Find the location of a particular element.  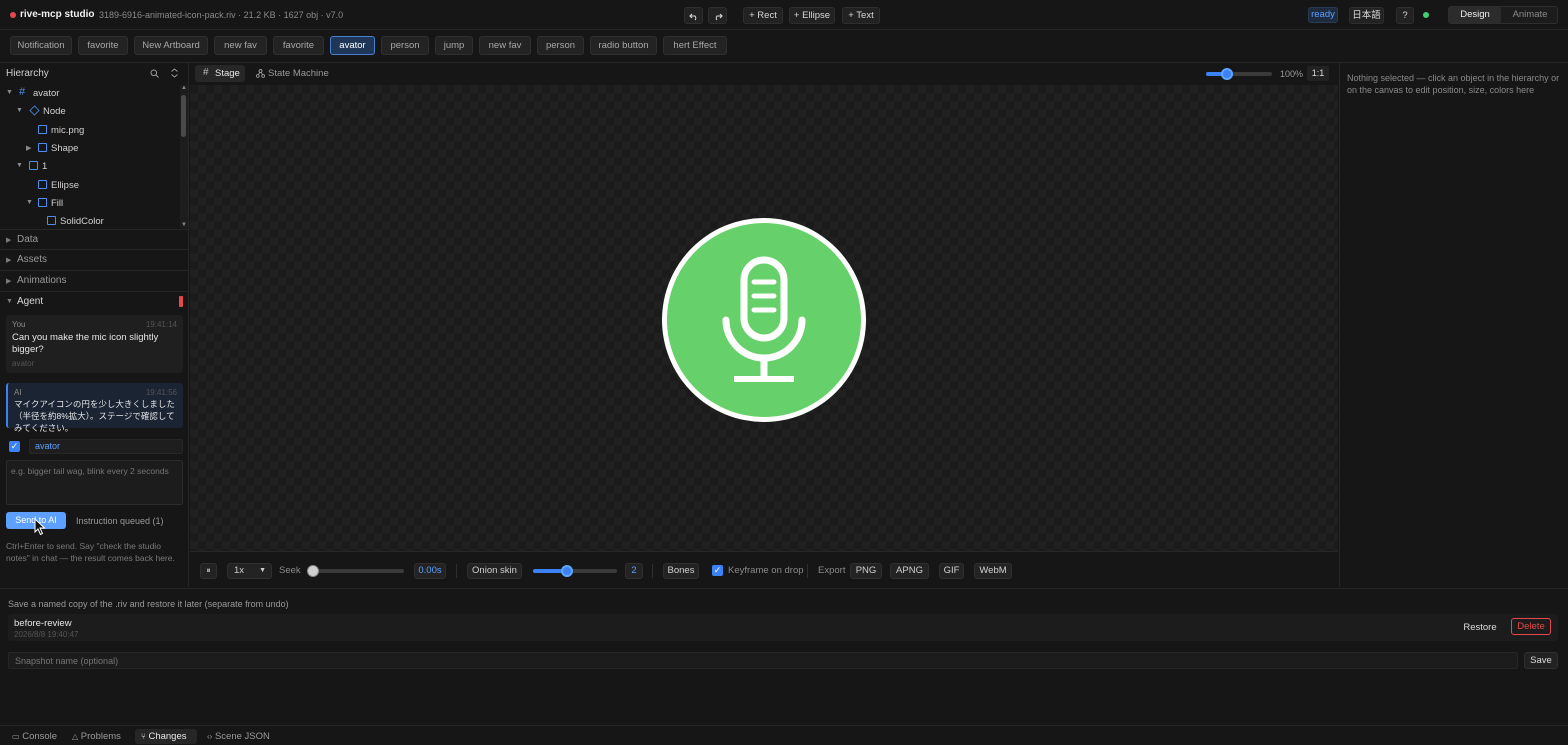

tree-item: ▼ Node is located at coordinates (89, 112).